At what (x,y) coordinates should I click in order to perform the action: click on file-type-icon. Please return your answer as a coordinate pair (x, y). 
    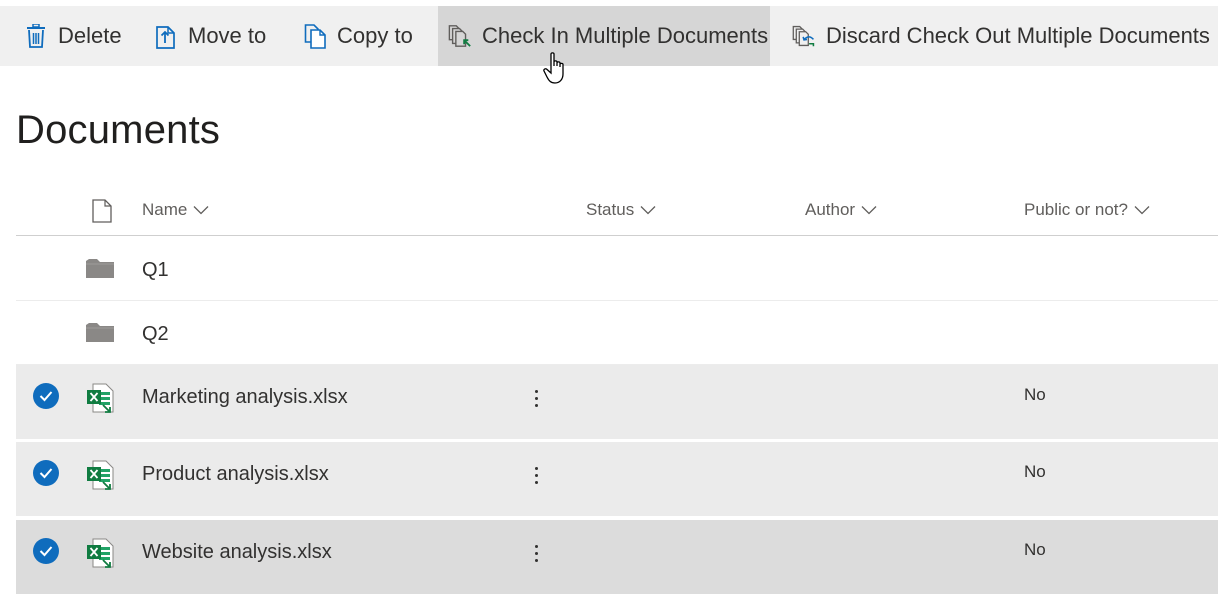
    Looking at the image, I should click on (102, 213).